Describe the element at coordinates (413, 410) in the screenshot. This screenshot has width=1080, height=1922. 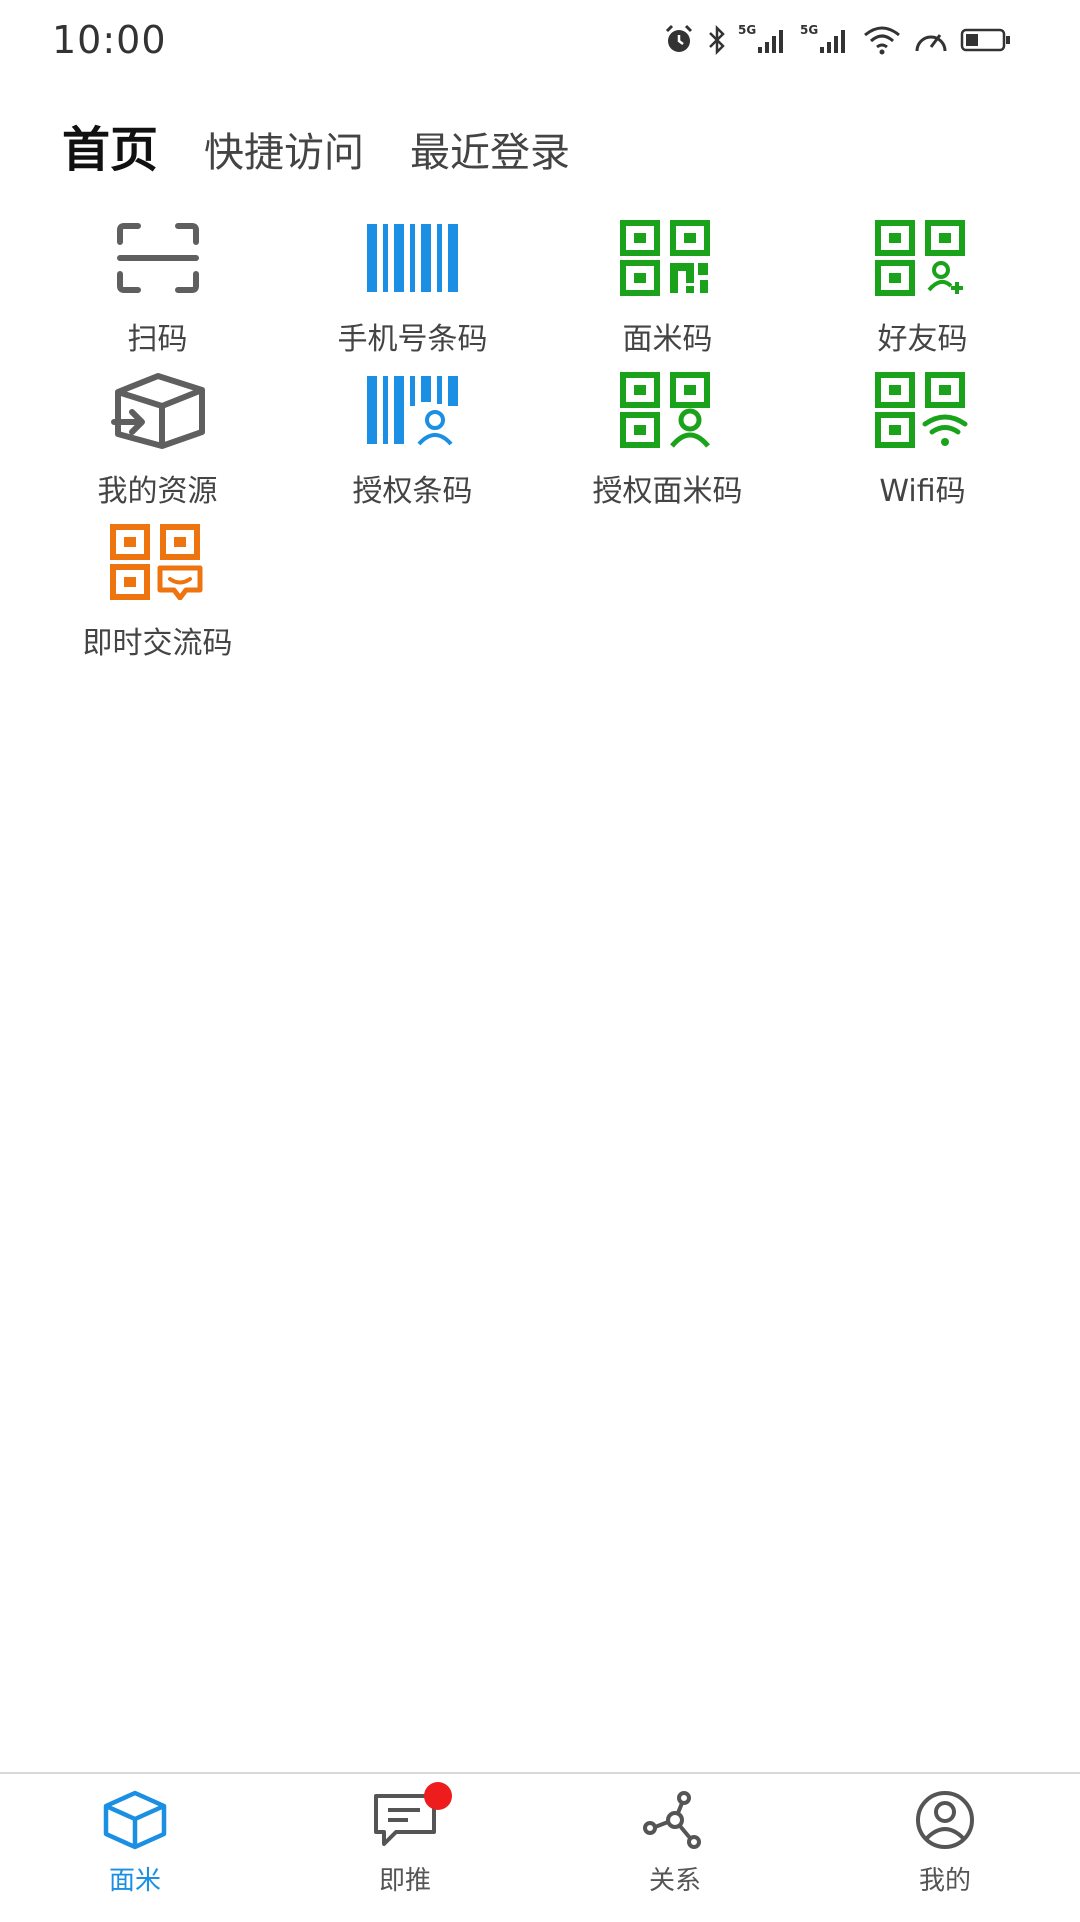
I see `barcode-user-icon` at that location.